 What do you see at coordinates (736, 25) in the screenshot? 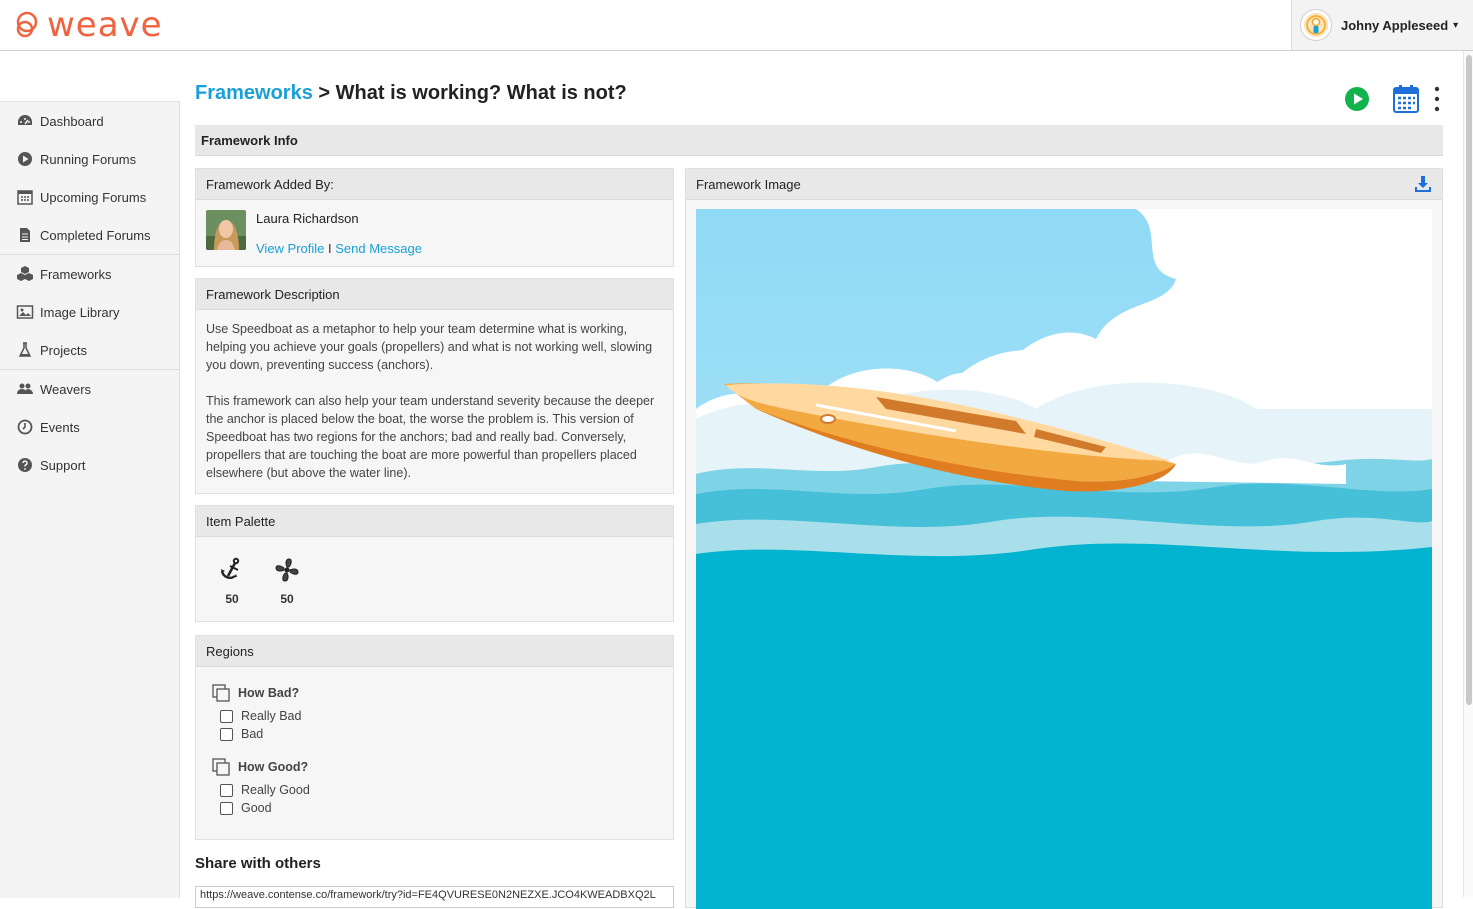
I see `top-bar: weave Johny Appleseed ▾` at bounding box center [736, 25].